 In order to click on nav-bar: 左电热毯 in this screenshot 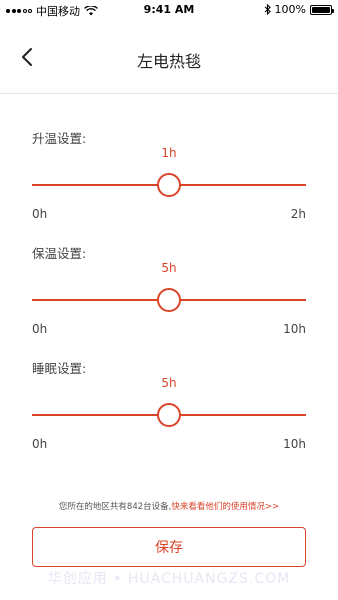, I will do `click(169, 57)`.